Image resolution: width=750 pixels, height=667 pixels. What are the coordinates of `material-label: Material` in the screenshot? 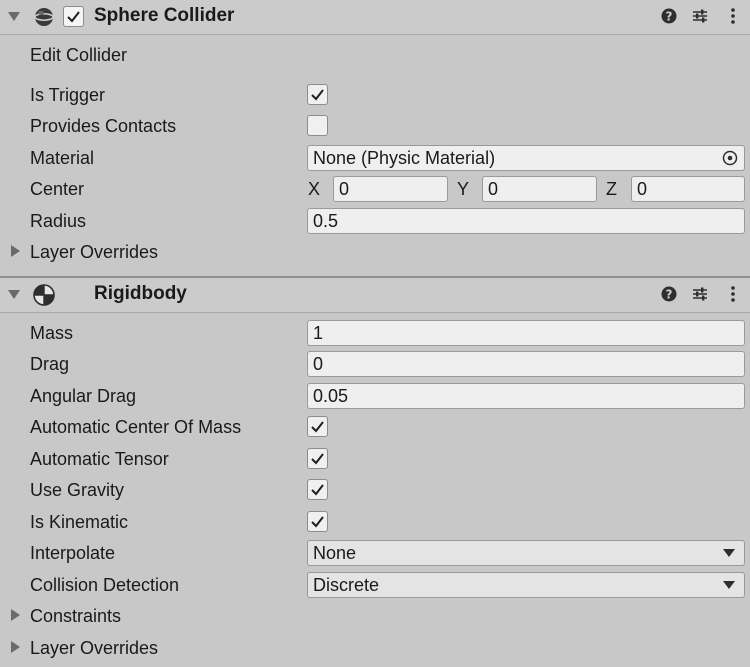 It's located at (62, 158).